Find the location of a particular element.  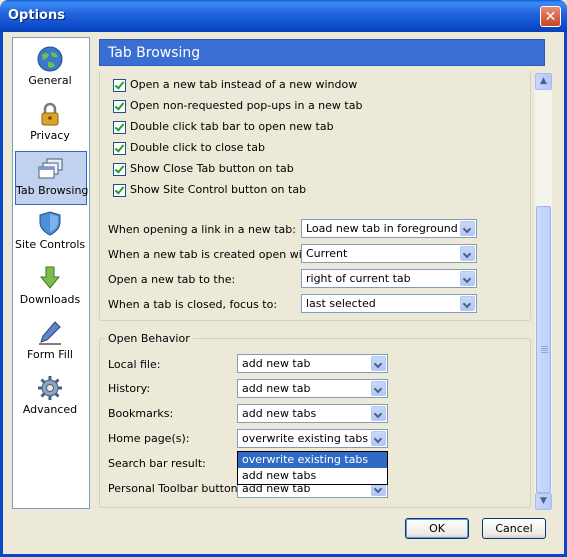

chevron-down-icon: ▼ is located at coordinates (543, 501).